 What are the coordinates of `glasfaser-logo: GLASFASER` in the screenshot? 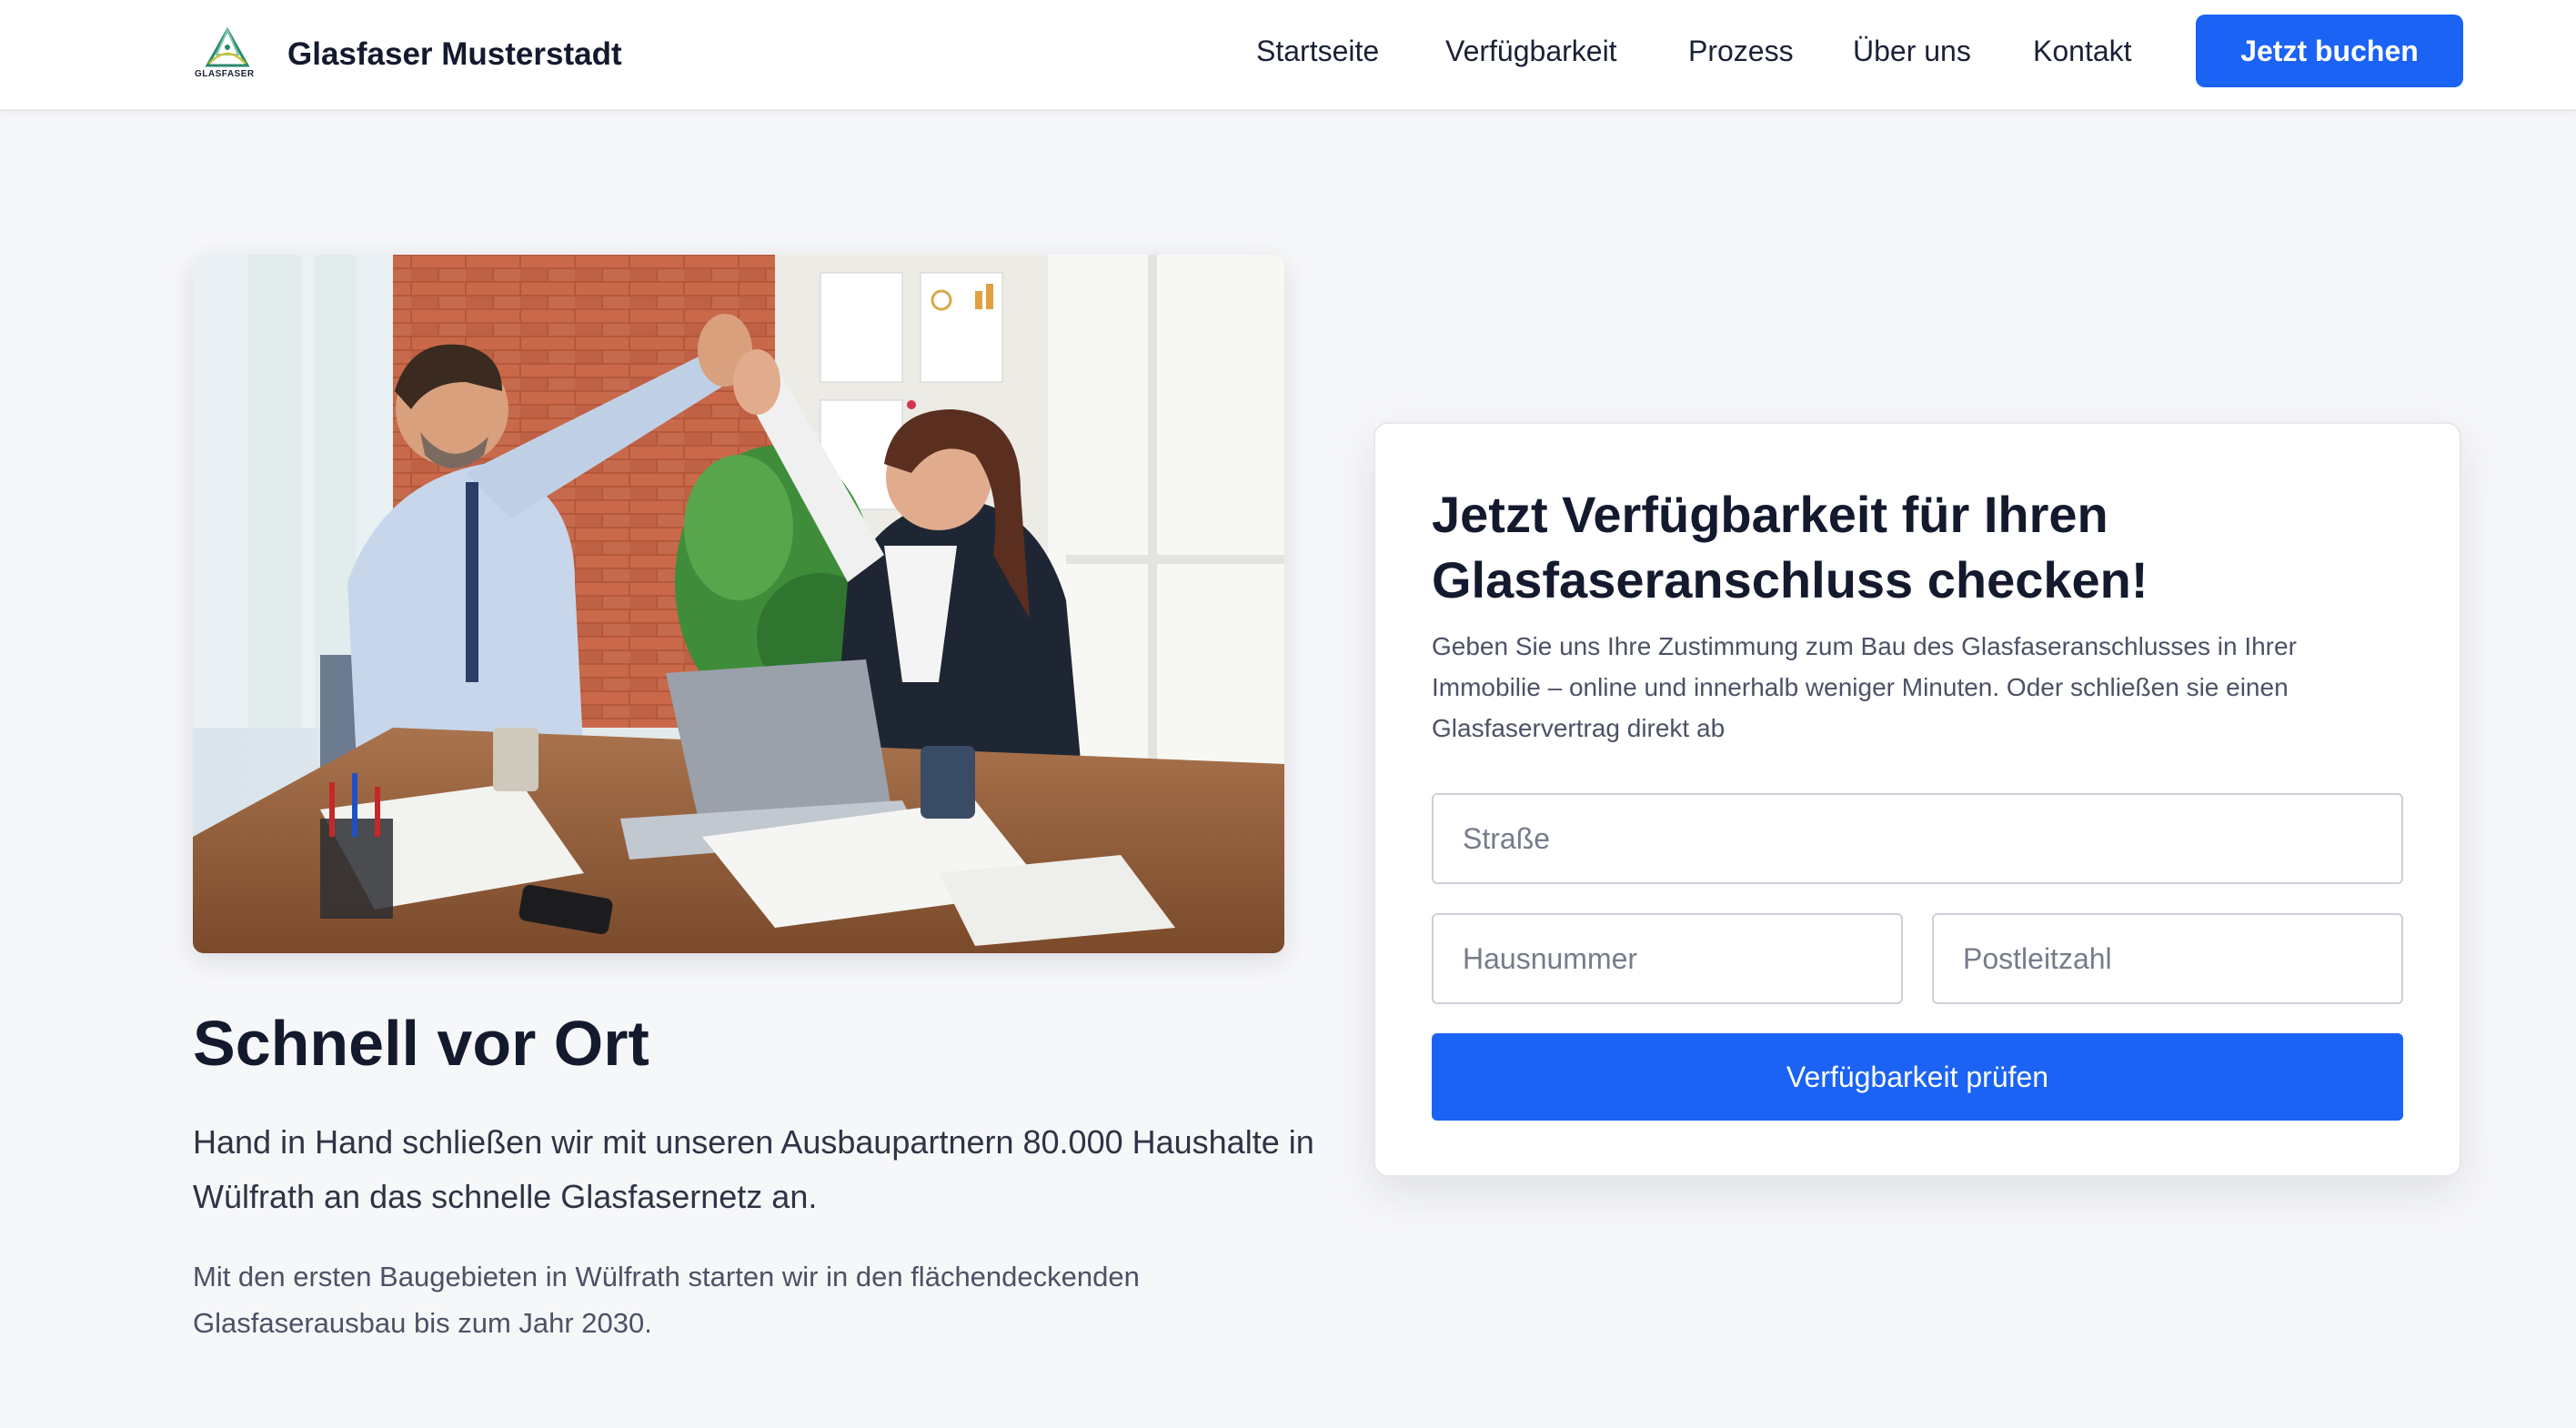 It's located at (227, 55).